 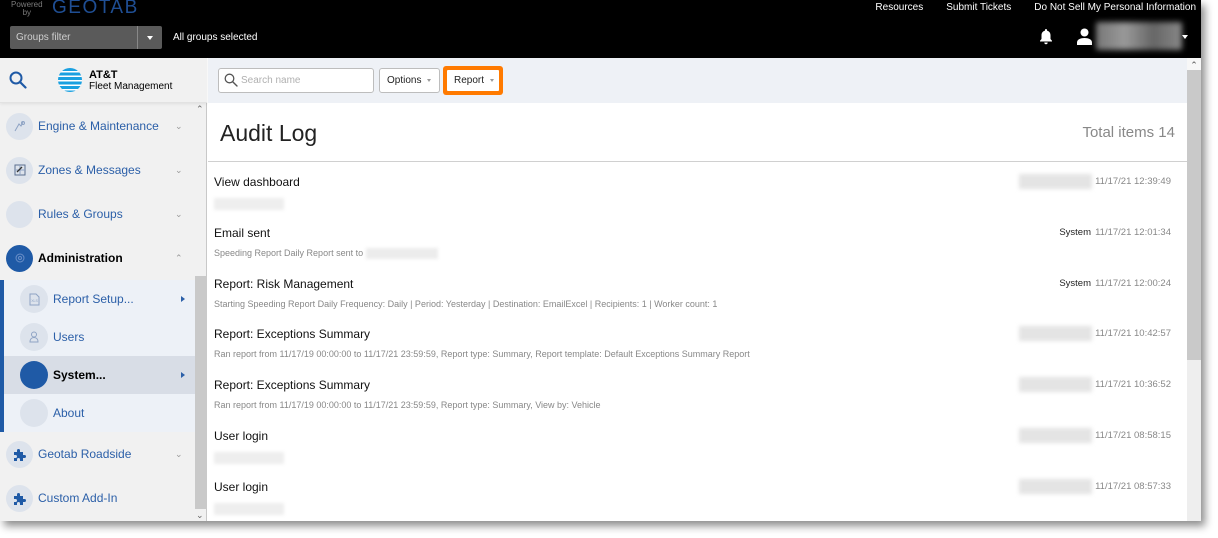 I want to click on report-button: Report, so click(x=473, y=80).